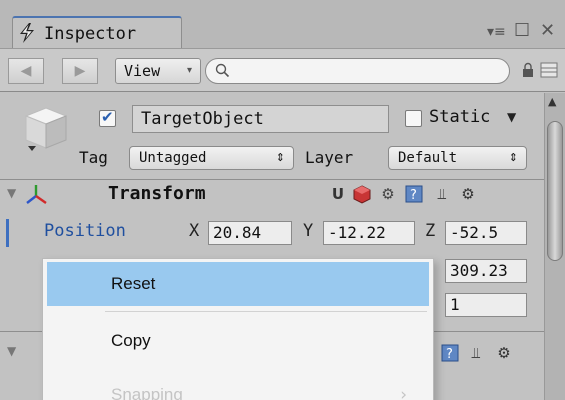 The width and height of the screenshot is (565, 400). I want to click on layer-value: Default, so click(428, 158).